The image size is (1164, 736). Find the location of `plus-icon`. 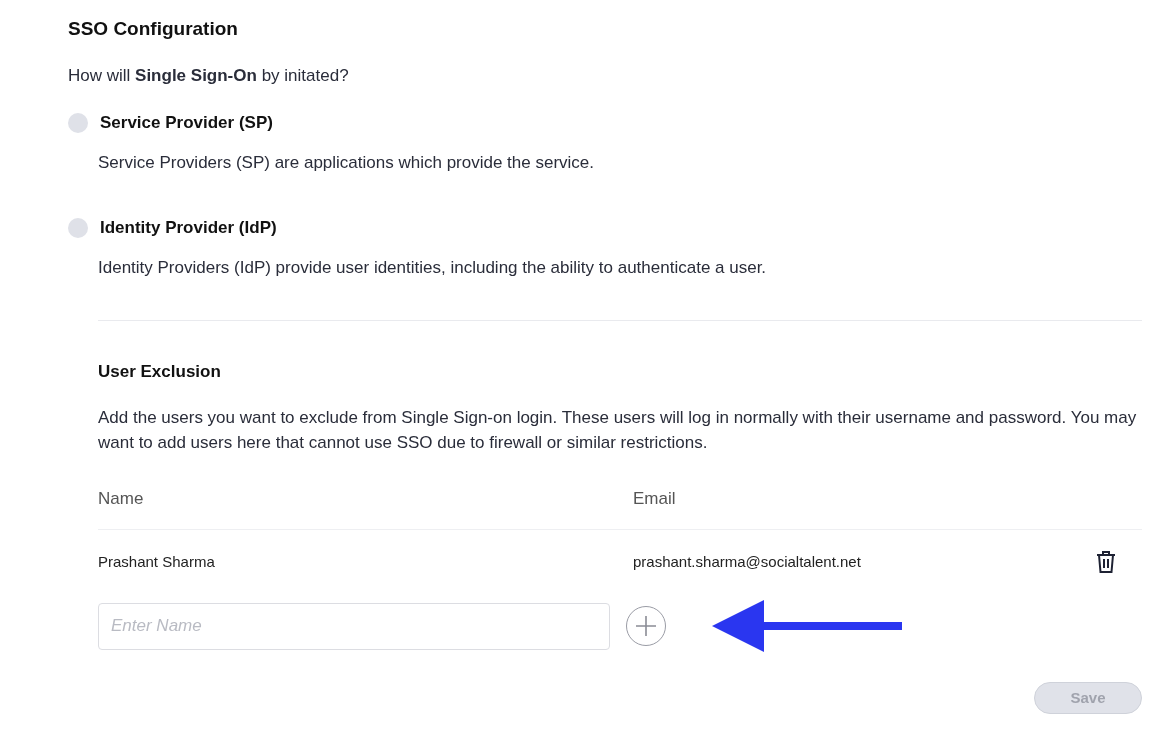

plus-icon is located at coordinates (646, 626).